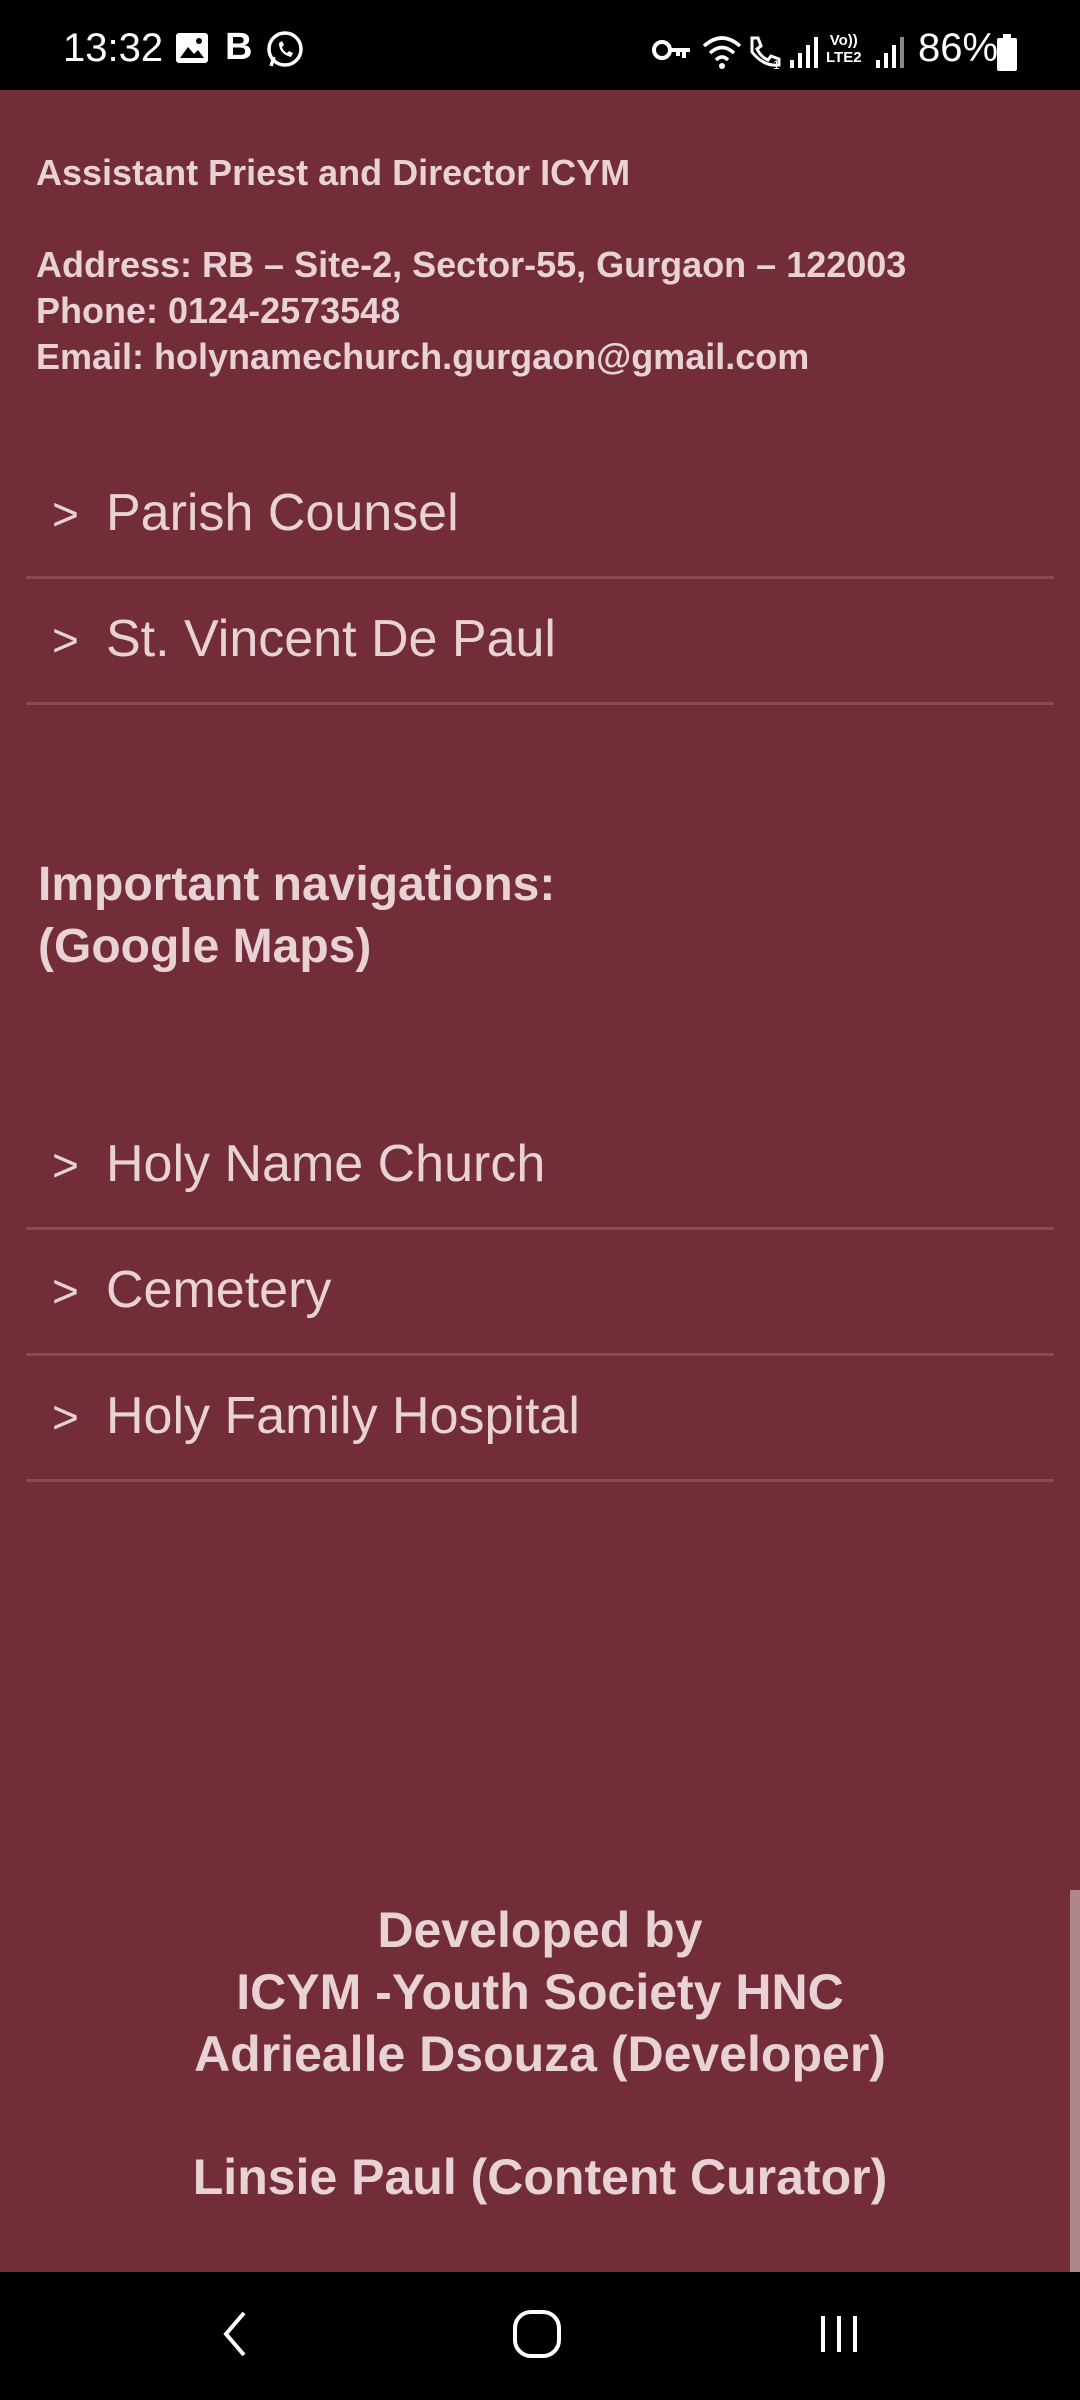  Describe the element at coordinates (285, 52) in the screenshot. I see `whatsapp-icon` at that location.